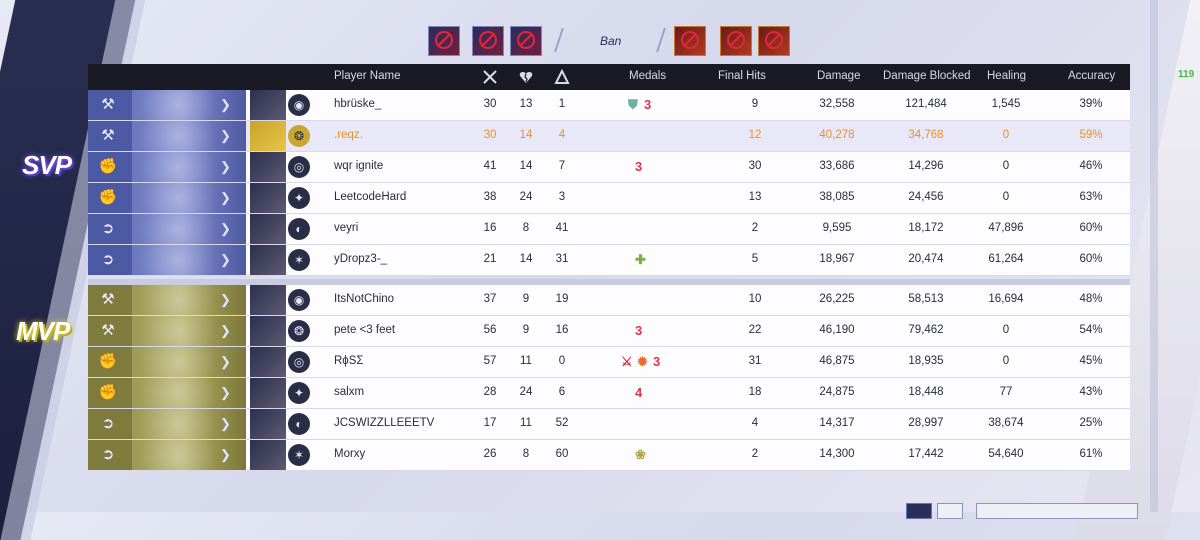 The width and height of the screenshot is (1200, 540). Describe the element at coordinates (609, 331) in the screenshot. I see `player-row: ⚒ ❯ ❂ pete <3 feet 56 9 16 3 22 46,190 79,462 0 54%` at that location.